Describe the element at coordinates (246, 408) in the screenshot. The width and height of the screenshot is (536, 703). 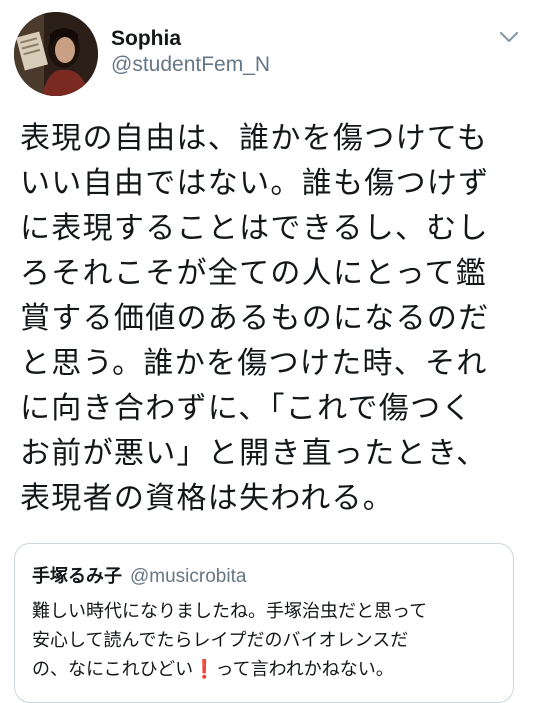
I see `tweet-body-line: に向き合わずに、「これで傷つく` at that location.